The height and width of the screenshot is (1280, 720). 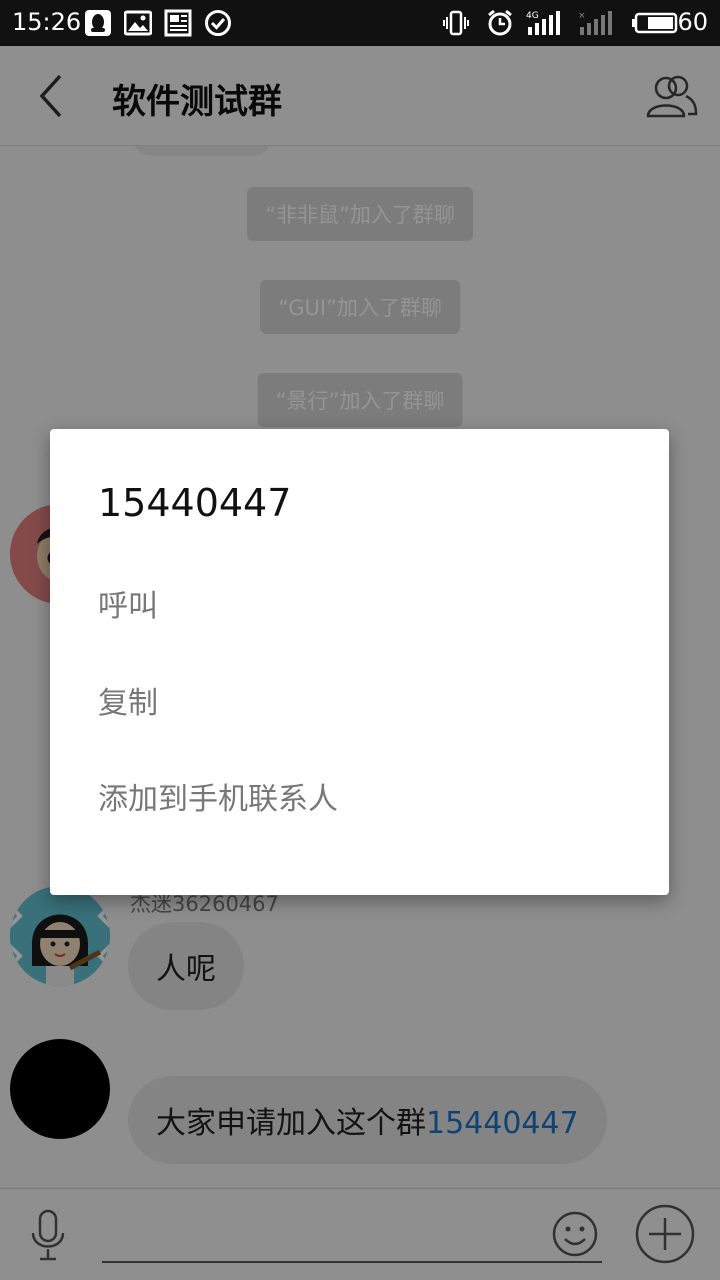 What do you see at coordinates (456, 23) in the screenshot?
I see `vibrate-icon` at bounding box center [456, 23].